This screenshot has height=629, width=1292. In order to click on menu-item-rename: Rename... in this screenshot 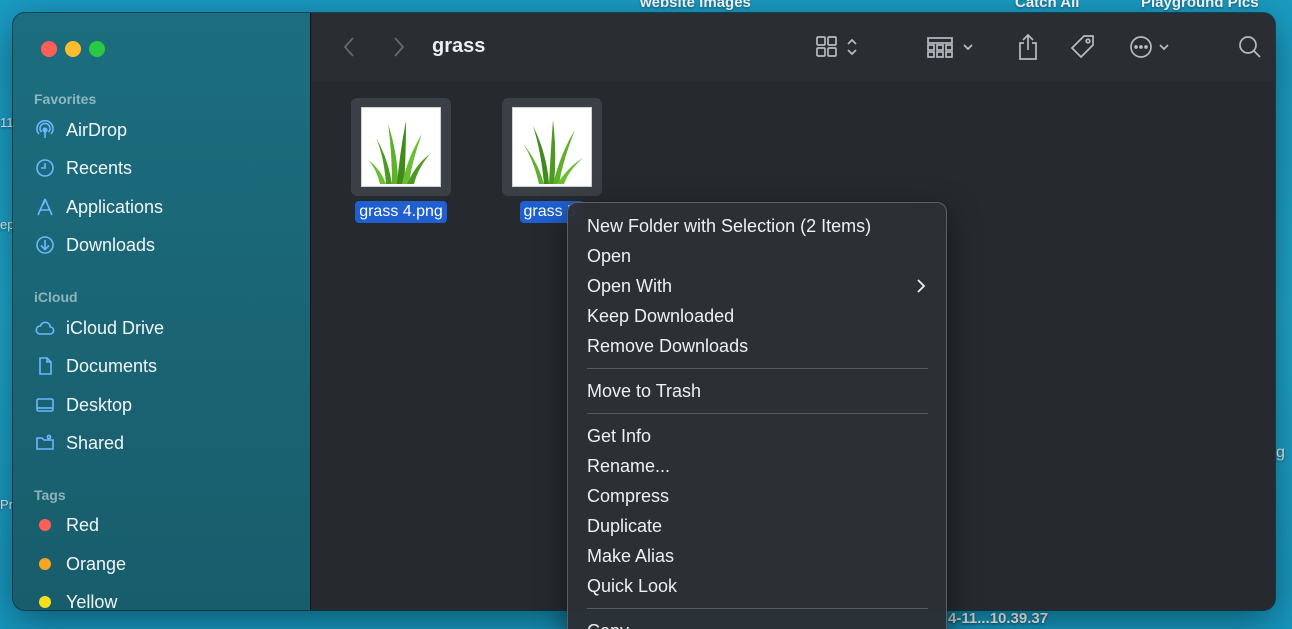, I will do `click(757, 466)`.